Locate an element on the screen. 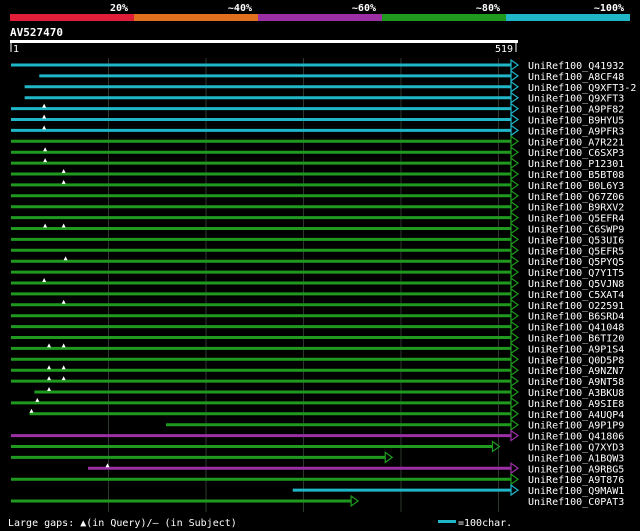 This screenshot has width=640, height=531. hit-label: UniRef100_Q41806 is located at coordinates (576, 437).